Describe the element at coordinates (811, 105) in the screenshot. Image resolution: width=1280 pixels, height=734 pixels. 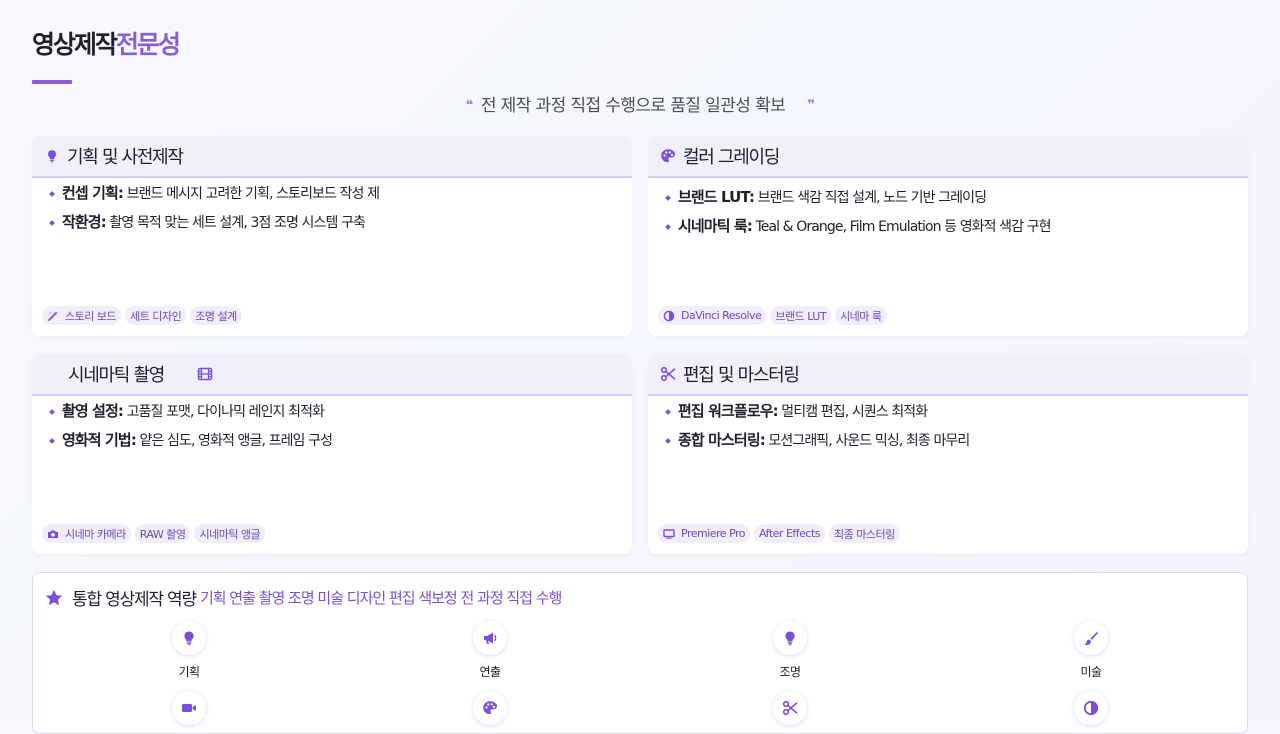
I see `quote-close-icon: ❞` at that location.